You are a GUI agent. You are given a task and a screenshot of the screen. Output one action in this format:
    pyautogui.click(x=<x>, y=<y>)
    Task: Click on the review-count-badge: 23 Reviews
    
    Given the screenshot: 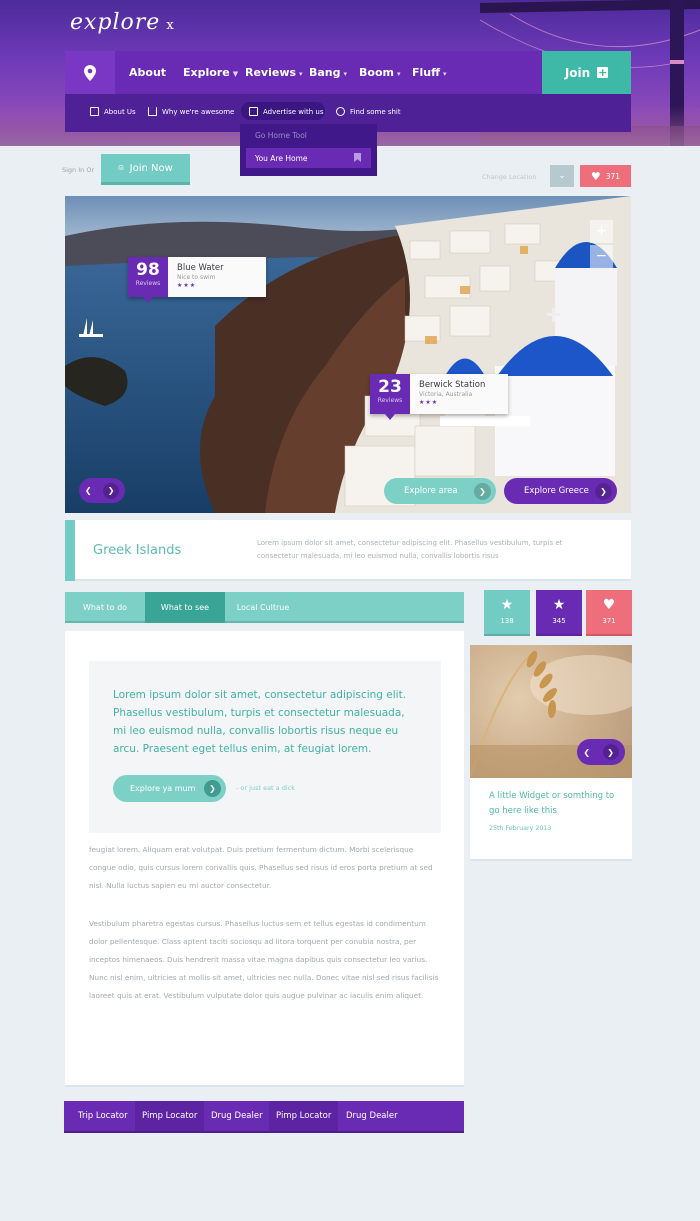 What is the action you would take?
    pyautogui.click(x=390, y=397)
    